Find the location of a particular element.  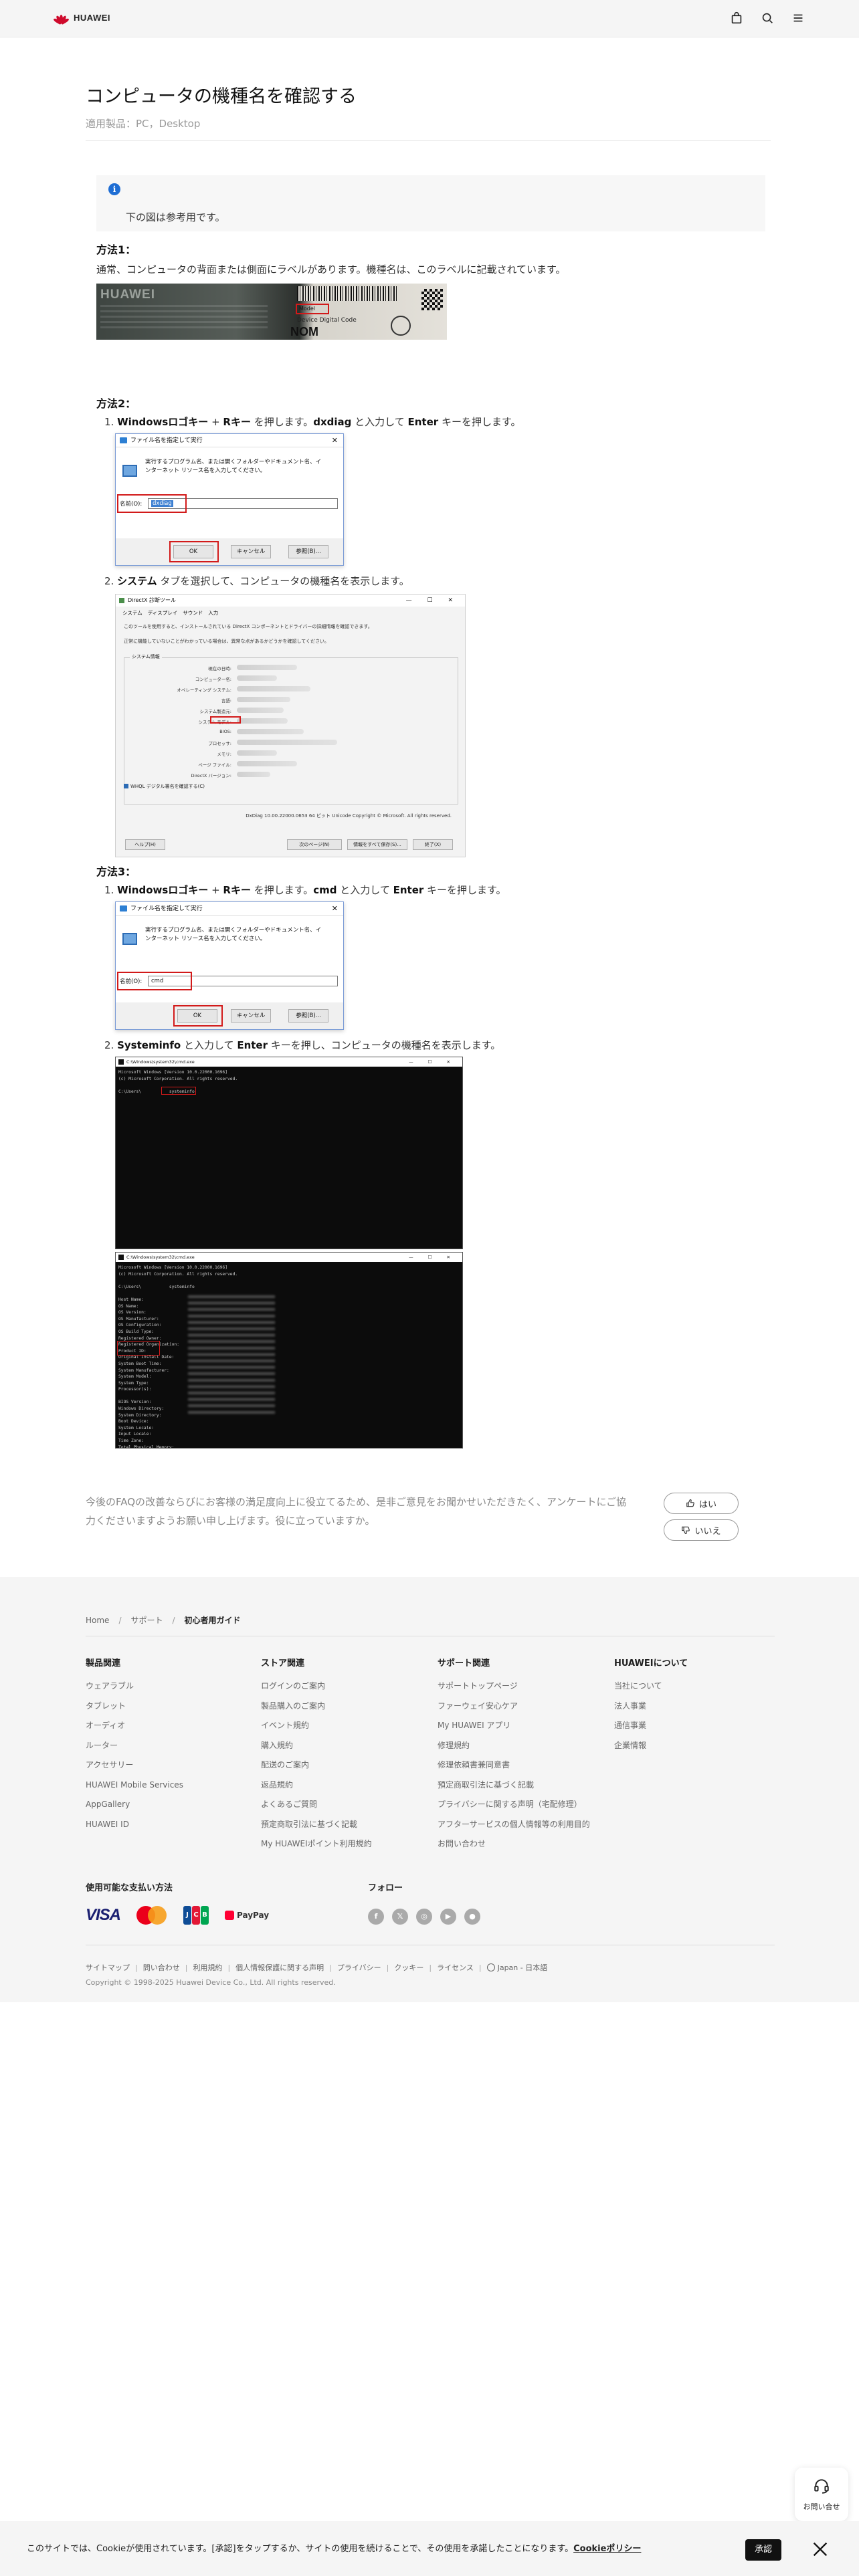

footer-link: ルーター is located at coordinates (134, 1746).